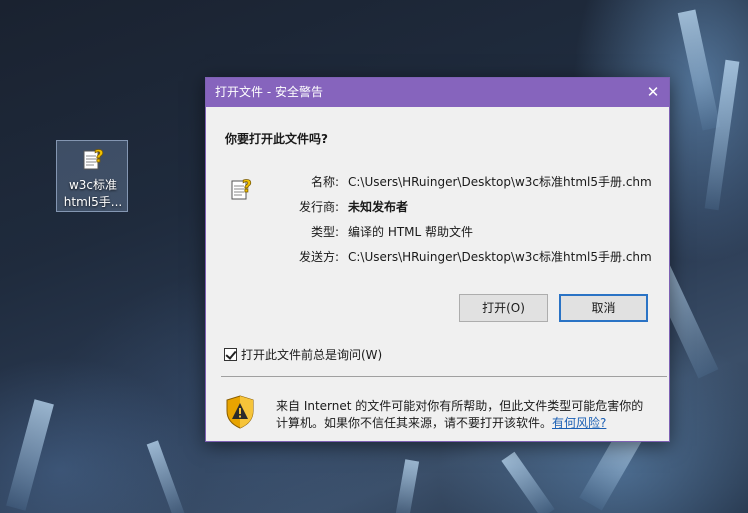  Describe the element at coordinates (653, 92) in the screenshot. I see `close-icon: ✕` at that location.